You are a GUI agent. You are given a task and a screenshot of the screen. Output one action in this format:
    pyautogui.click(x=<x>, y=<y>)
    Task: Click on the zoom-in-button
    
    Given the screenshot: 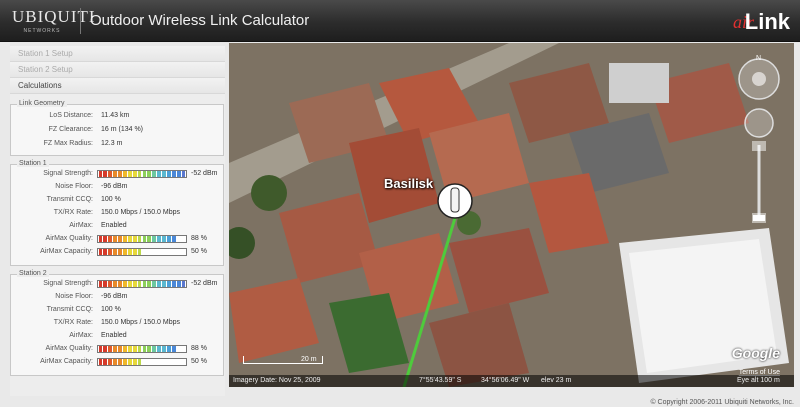 What is the action you would take?
    pyautogui.click(x=759, y=146)
    